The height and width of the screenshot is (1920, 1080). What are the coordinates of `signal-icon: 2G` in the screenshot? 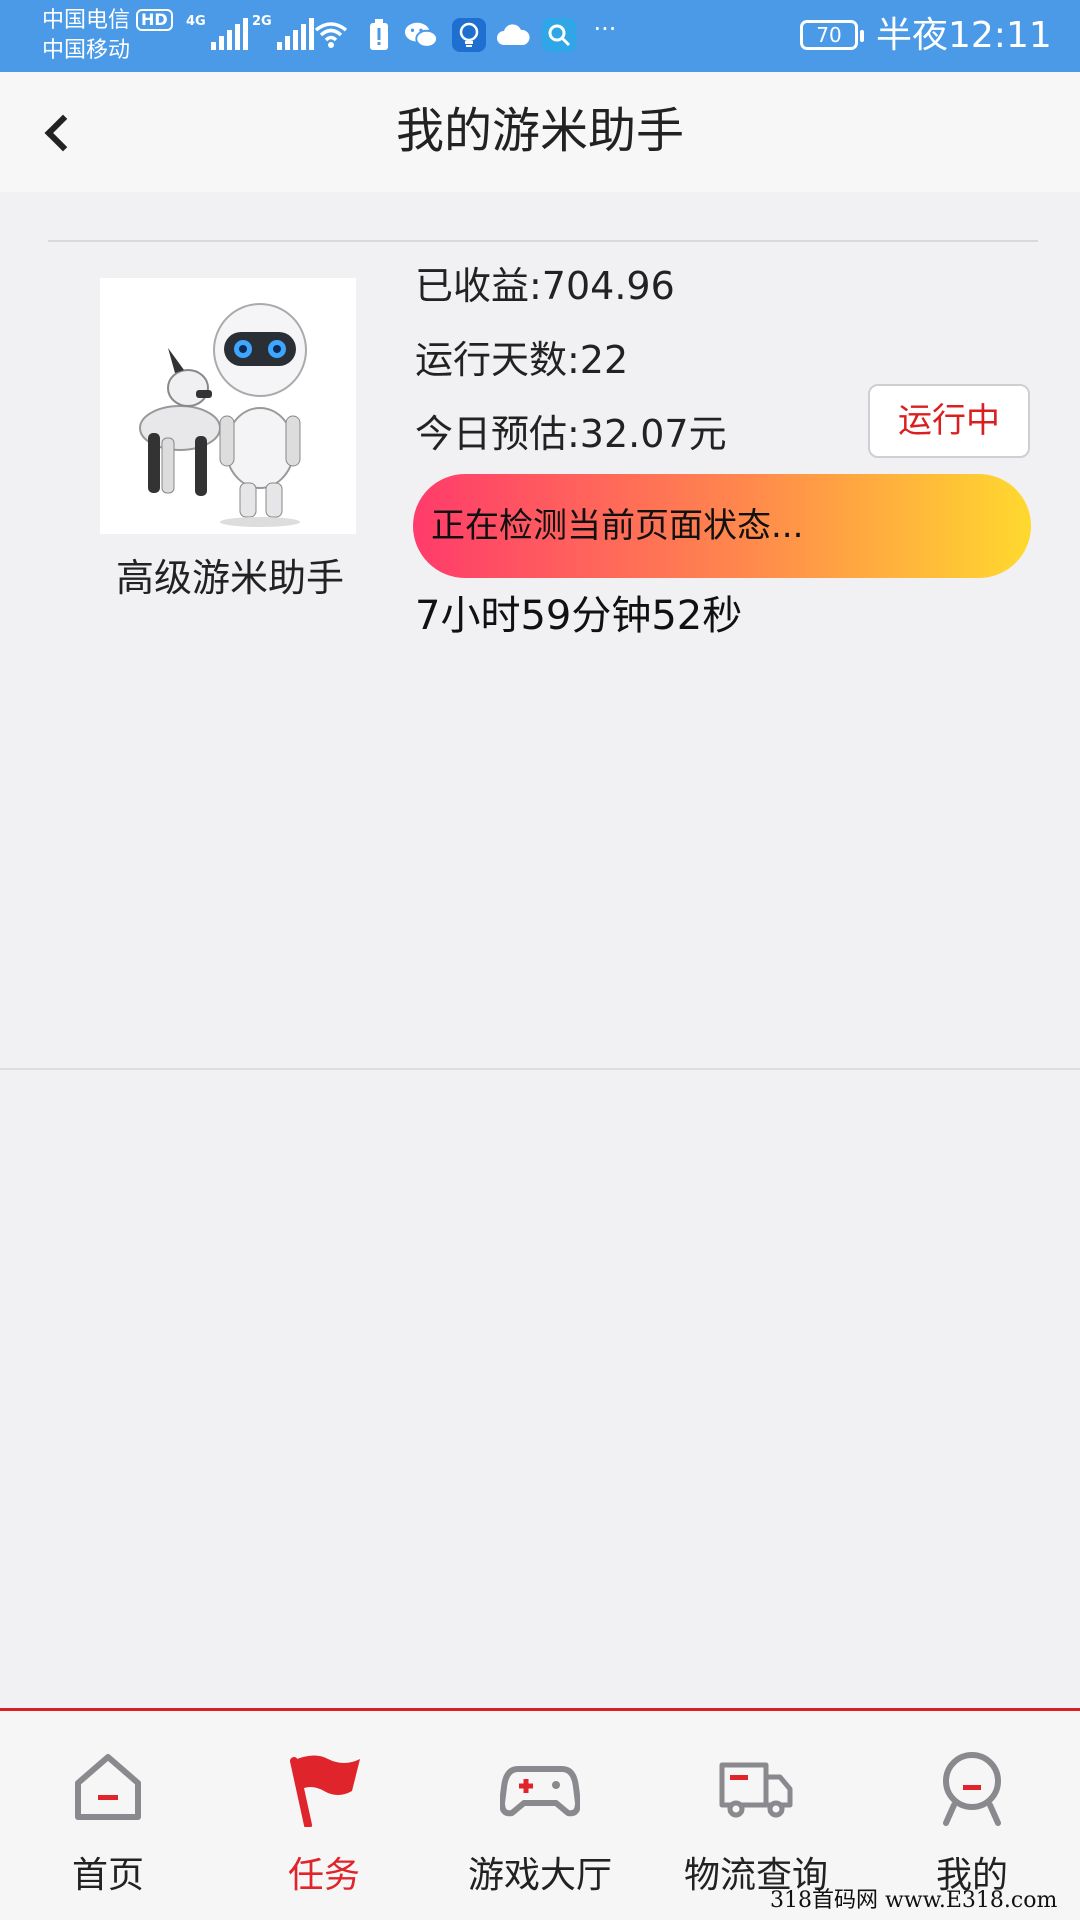 It's located at (283, 32).